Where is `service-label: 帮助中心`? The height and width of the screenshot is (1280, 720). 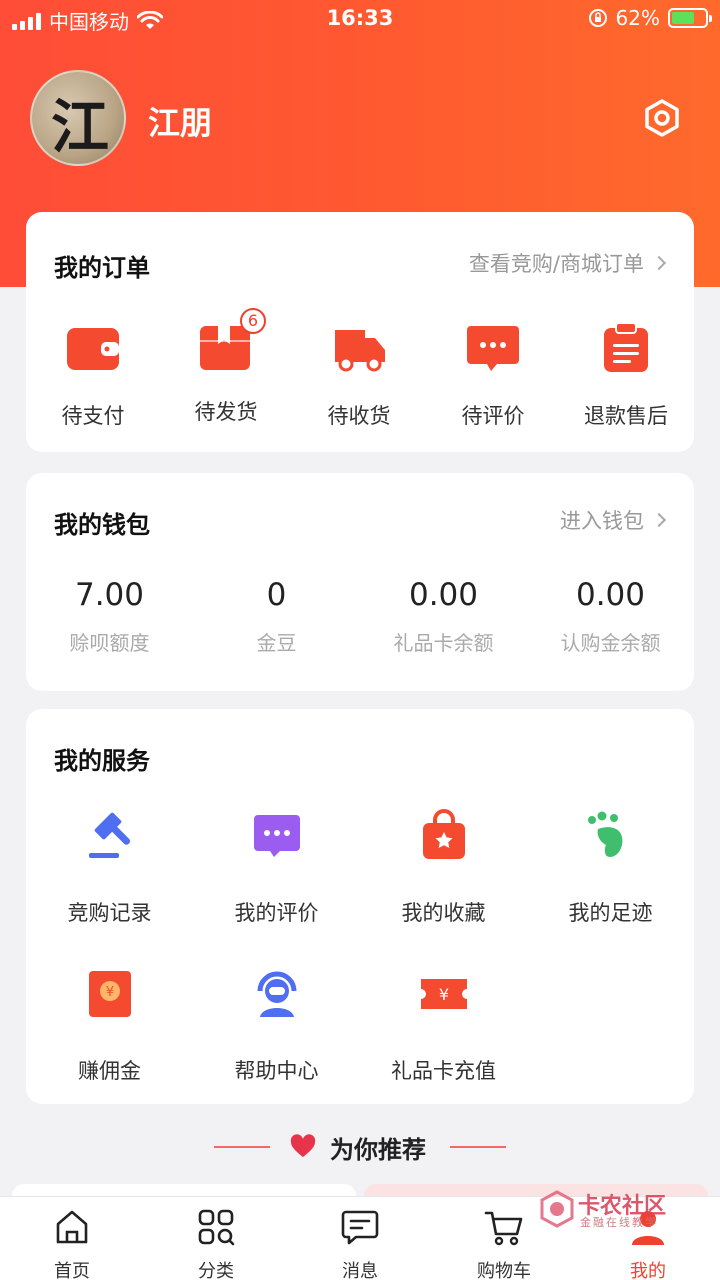
service-label: 帮助中心 is located at coordinates (276, 1071).